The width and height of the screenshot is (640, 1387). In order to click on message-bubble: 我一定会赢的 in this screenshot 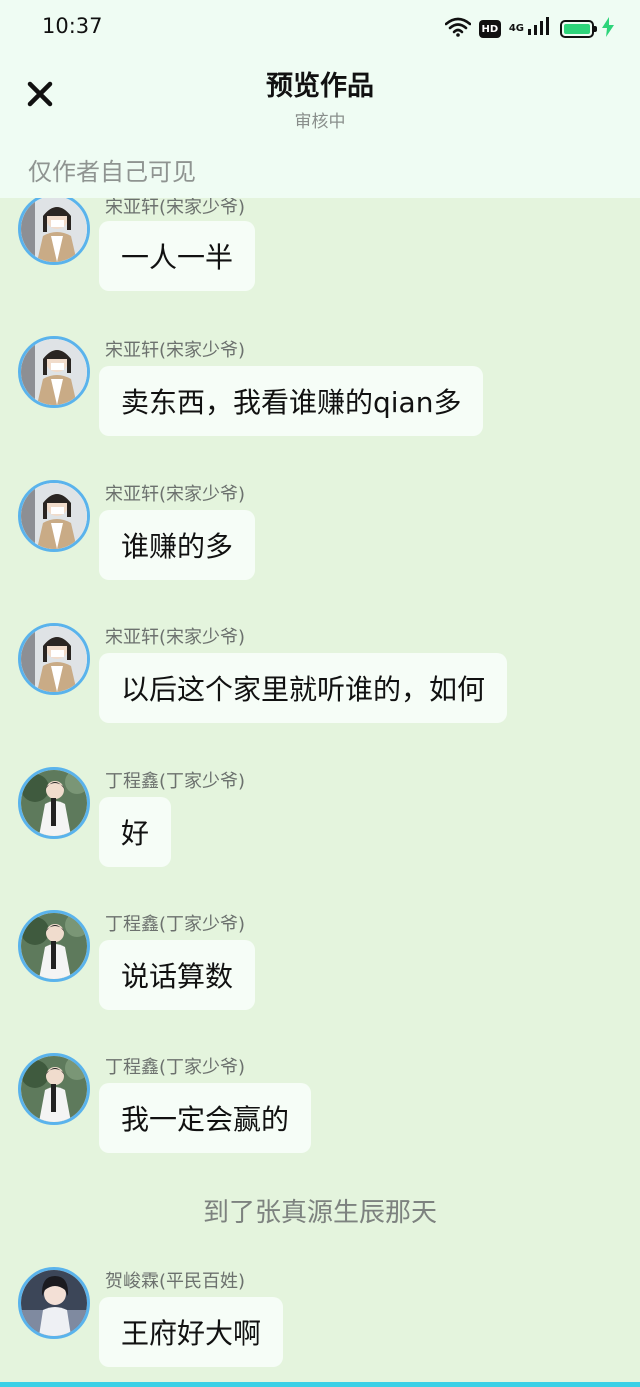, I will do `click(205, 1118)`.